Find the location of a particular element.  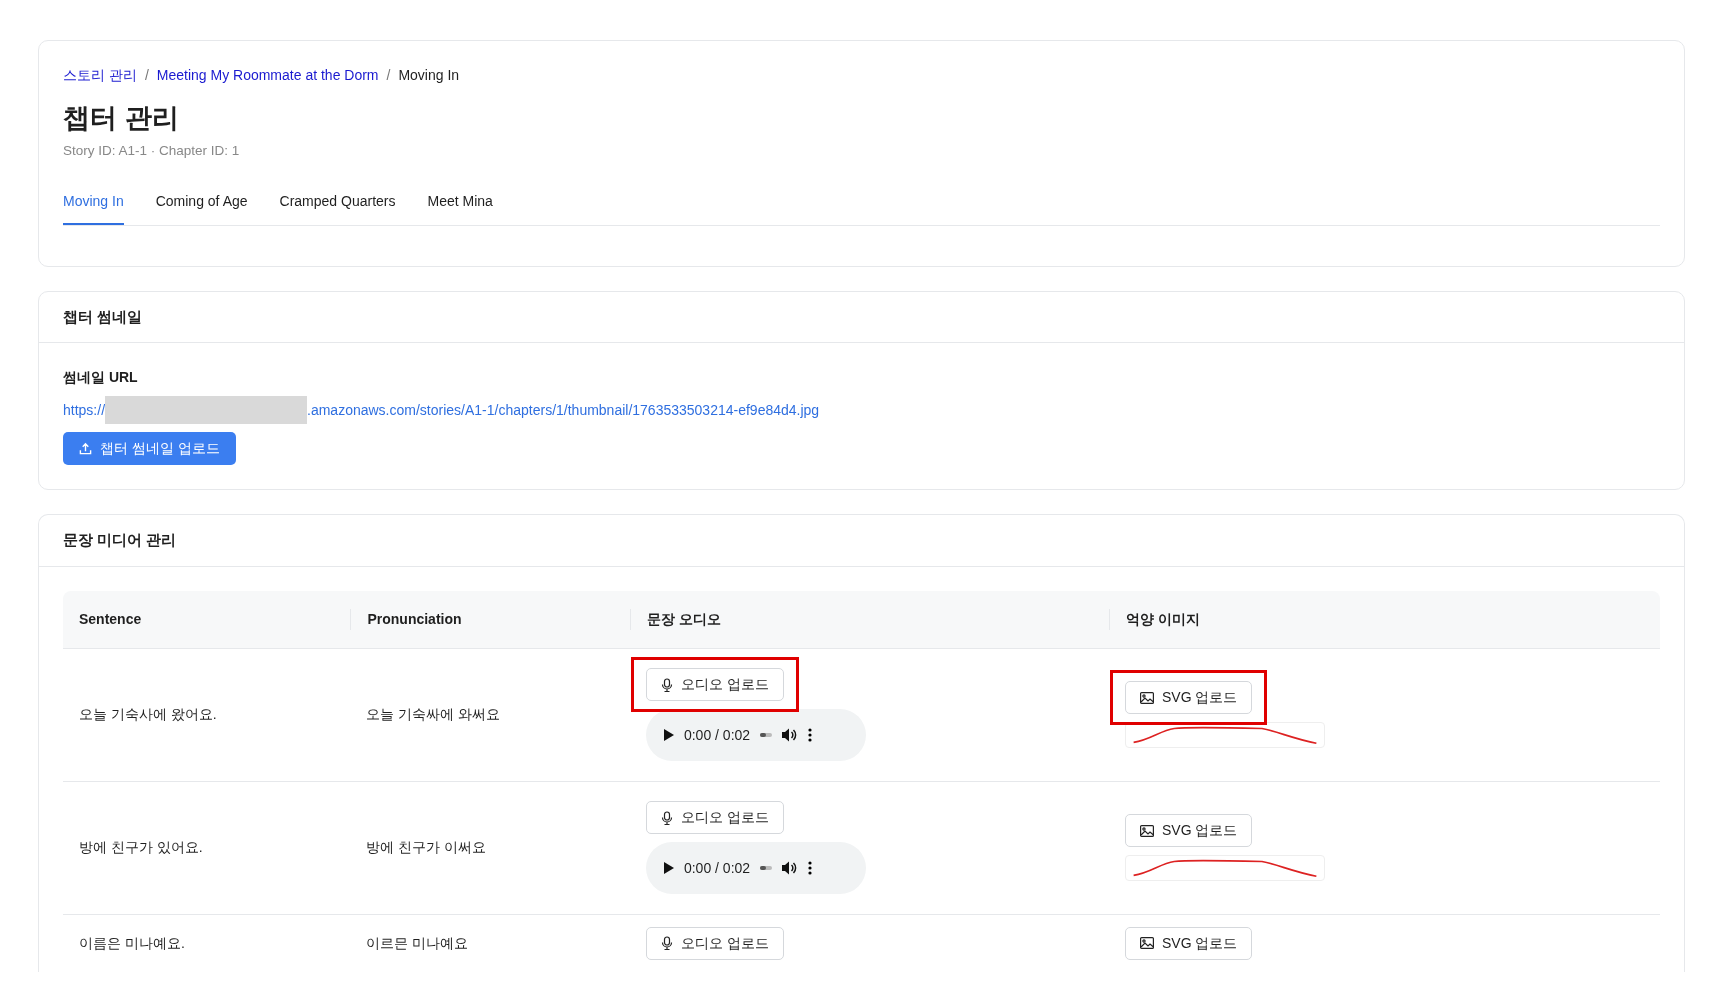

sentence-text: 오늘 기숙사에 왔어요. is located at coordinates (148, 714).